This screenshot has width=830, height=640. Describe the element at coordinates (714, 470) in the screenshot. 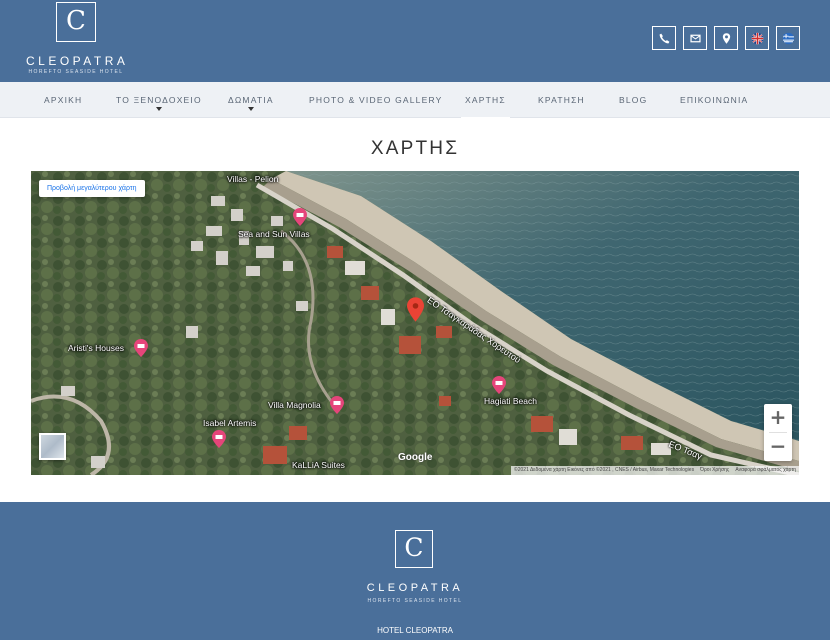

I see `map-terms-link: Όροι Χρήσης` at that location.